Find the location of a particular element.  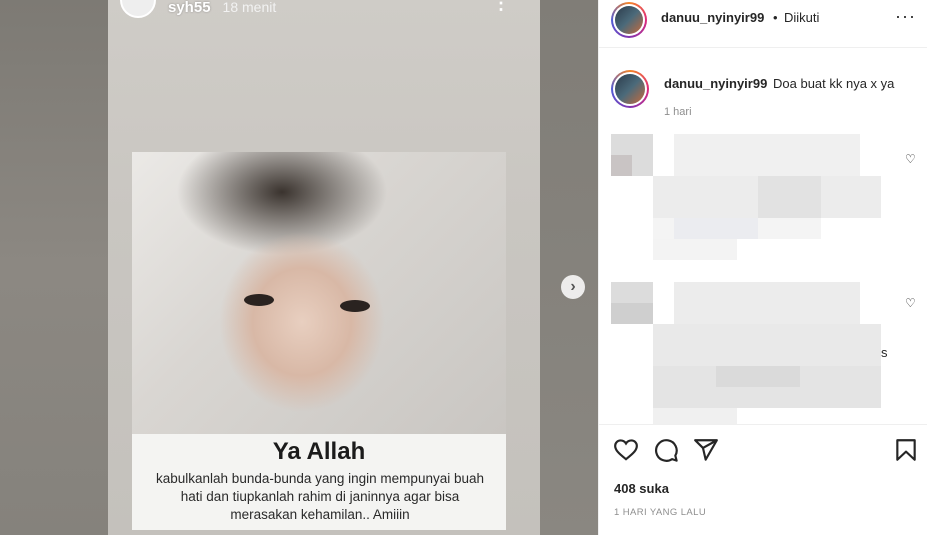

caption-username: danuu_nyinyir99 is located at coordinates (715, 83).